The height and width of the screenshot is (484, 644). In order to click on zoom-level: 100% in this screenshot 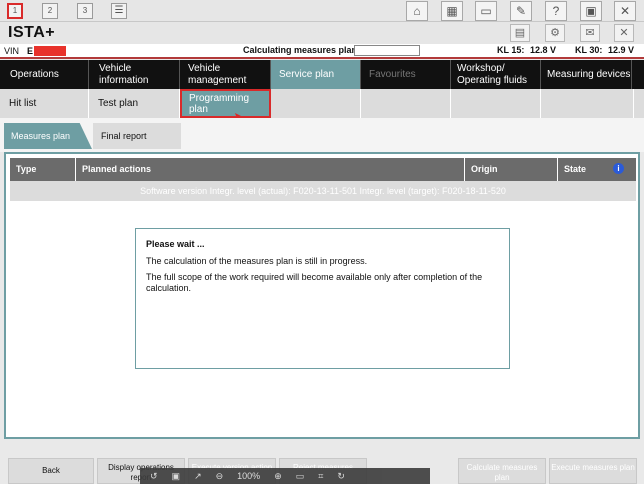, I will do `click(249, 476)`.